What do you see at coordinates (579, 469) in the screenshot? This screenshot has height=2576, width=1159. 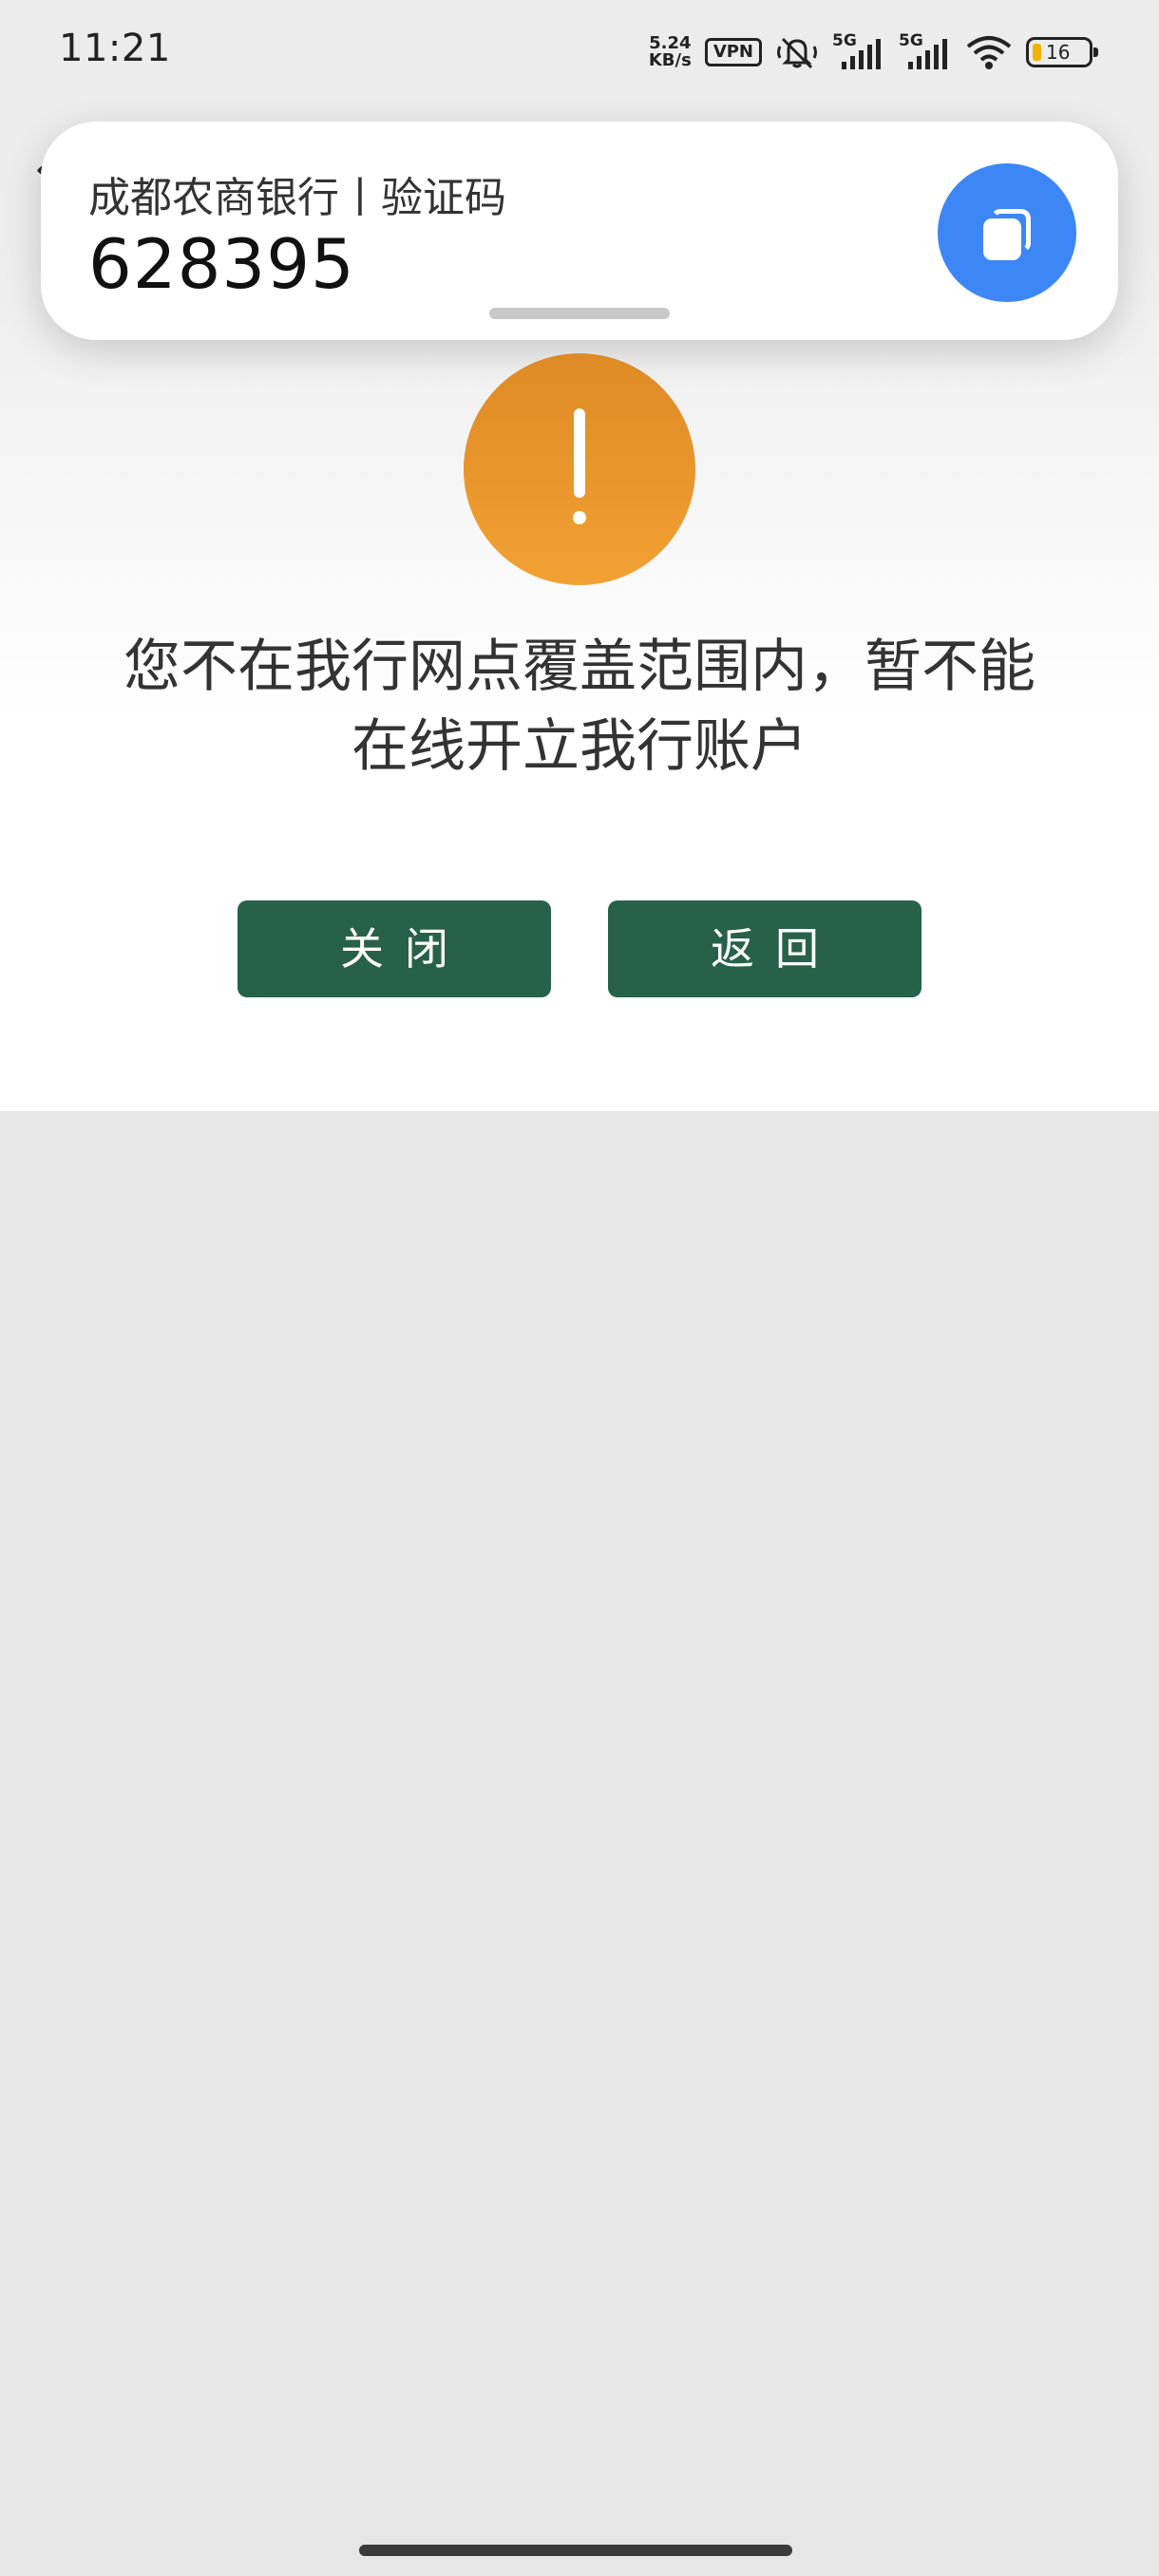 I see `warning-icon` at bounding box center [579, 469].